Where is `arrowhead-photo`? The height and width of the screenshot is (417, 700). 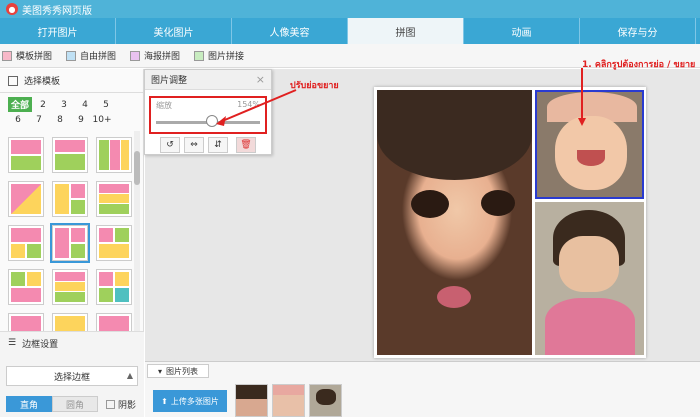 arrowhead-photo is located at coordinates (582, 122).